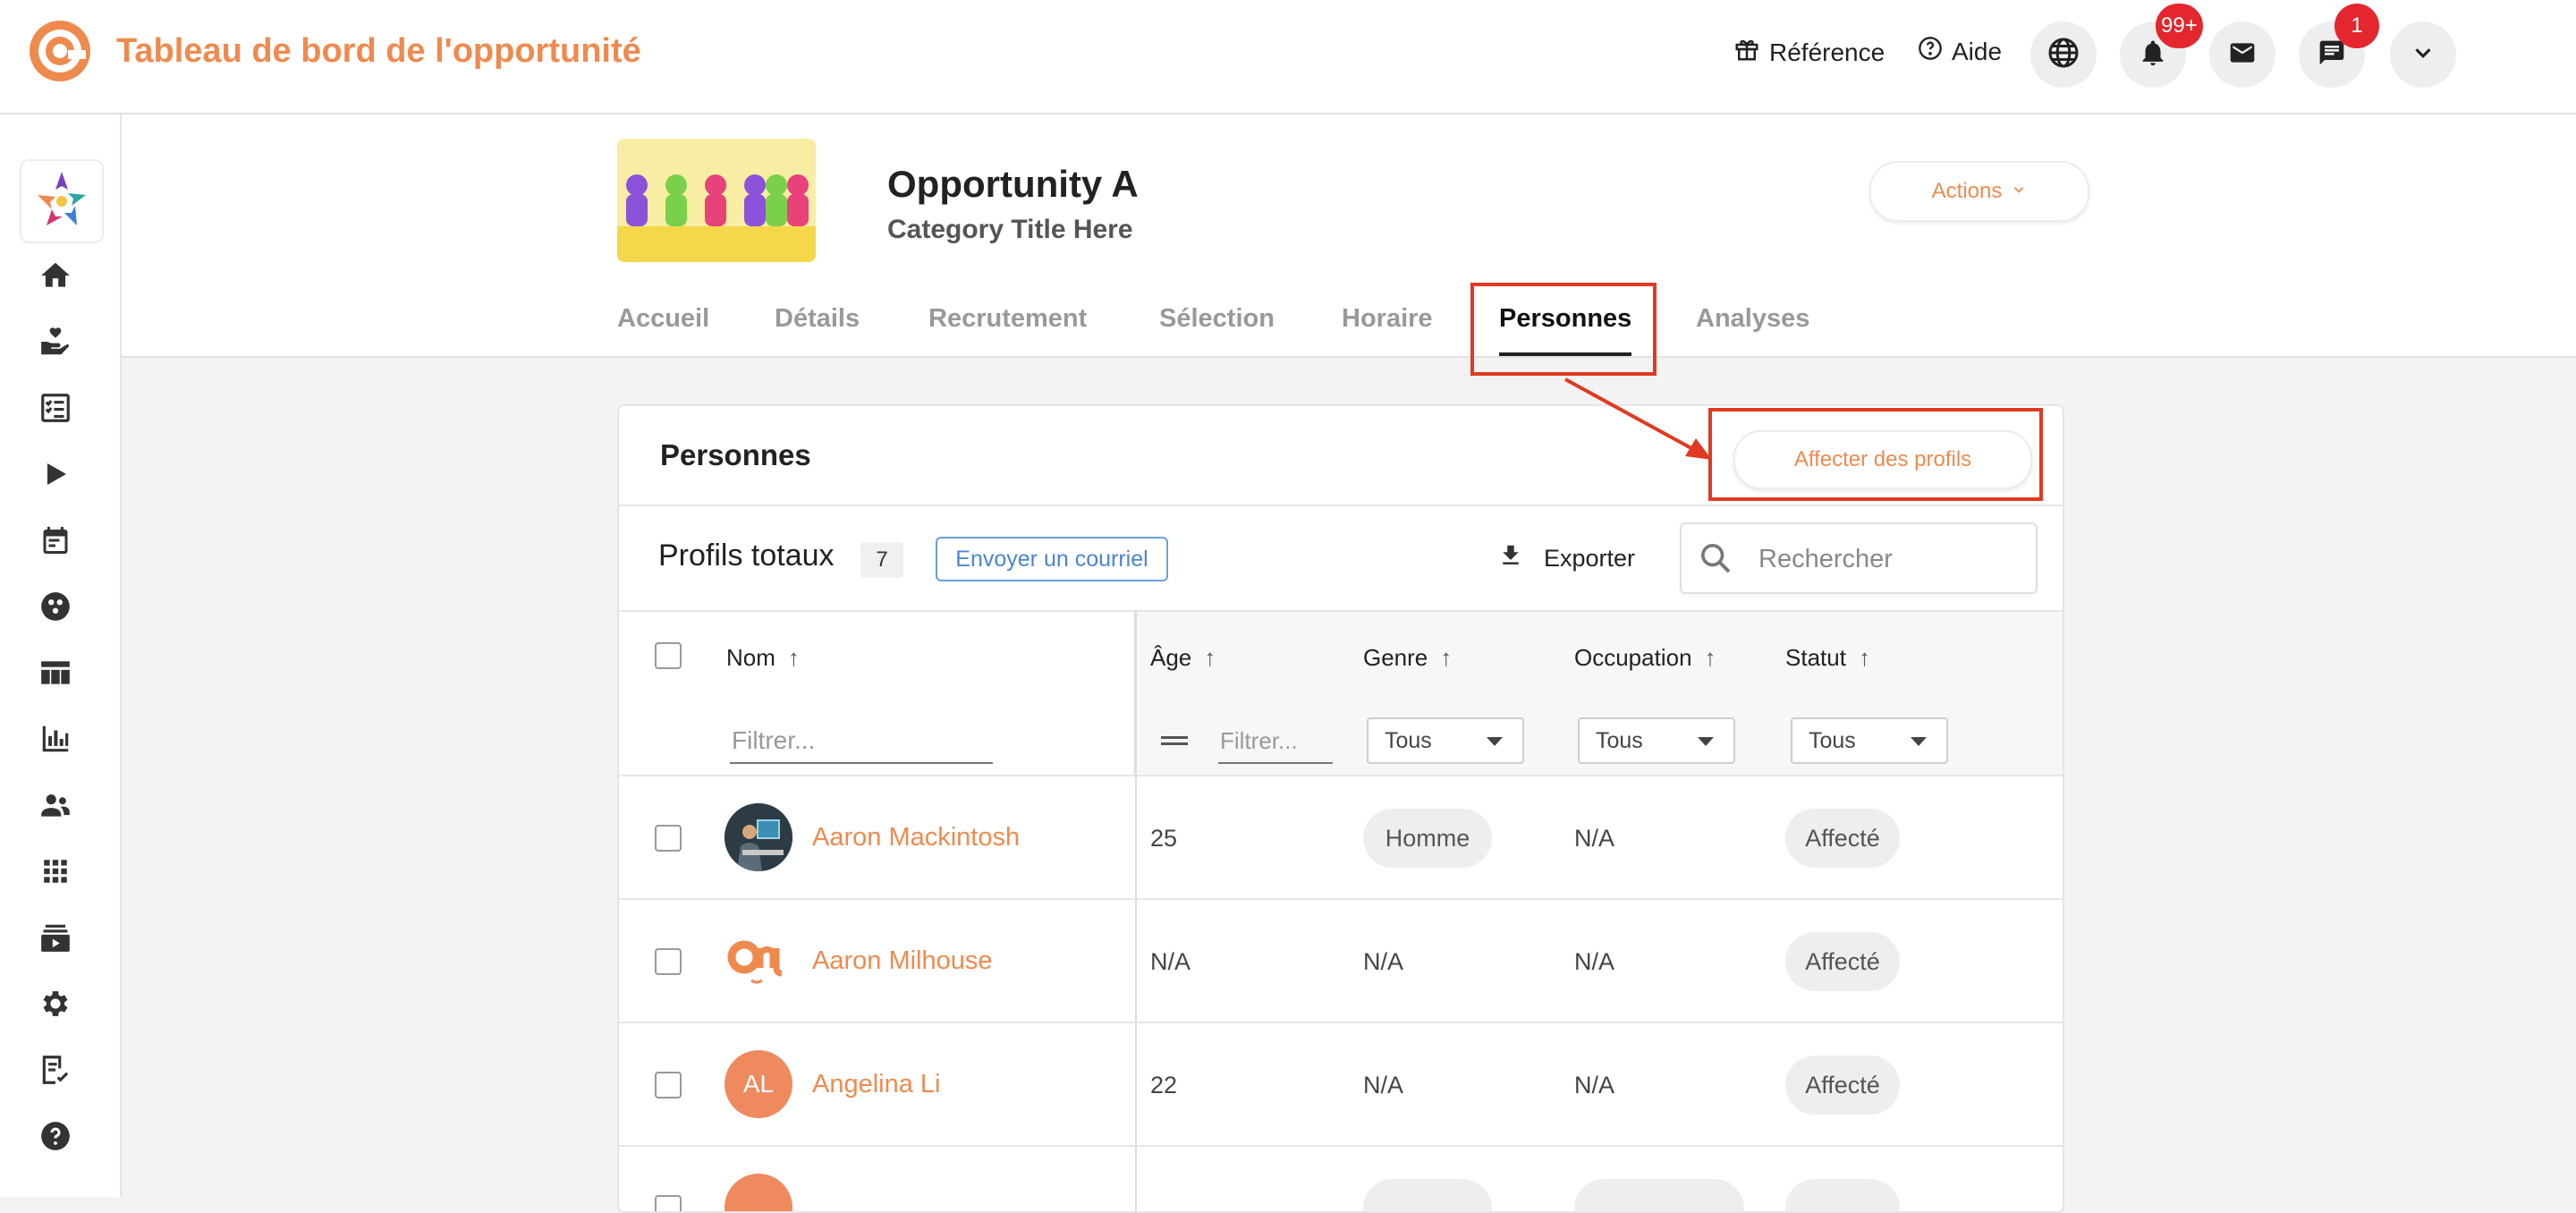 This screenshot has width=2576, height=1213. I want to click on annotation-arrow, so click(1638, 418).